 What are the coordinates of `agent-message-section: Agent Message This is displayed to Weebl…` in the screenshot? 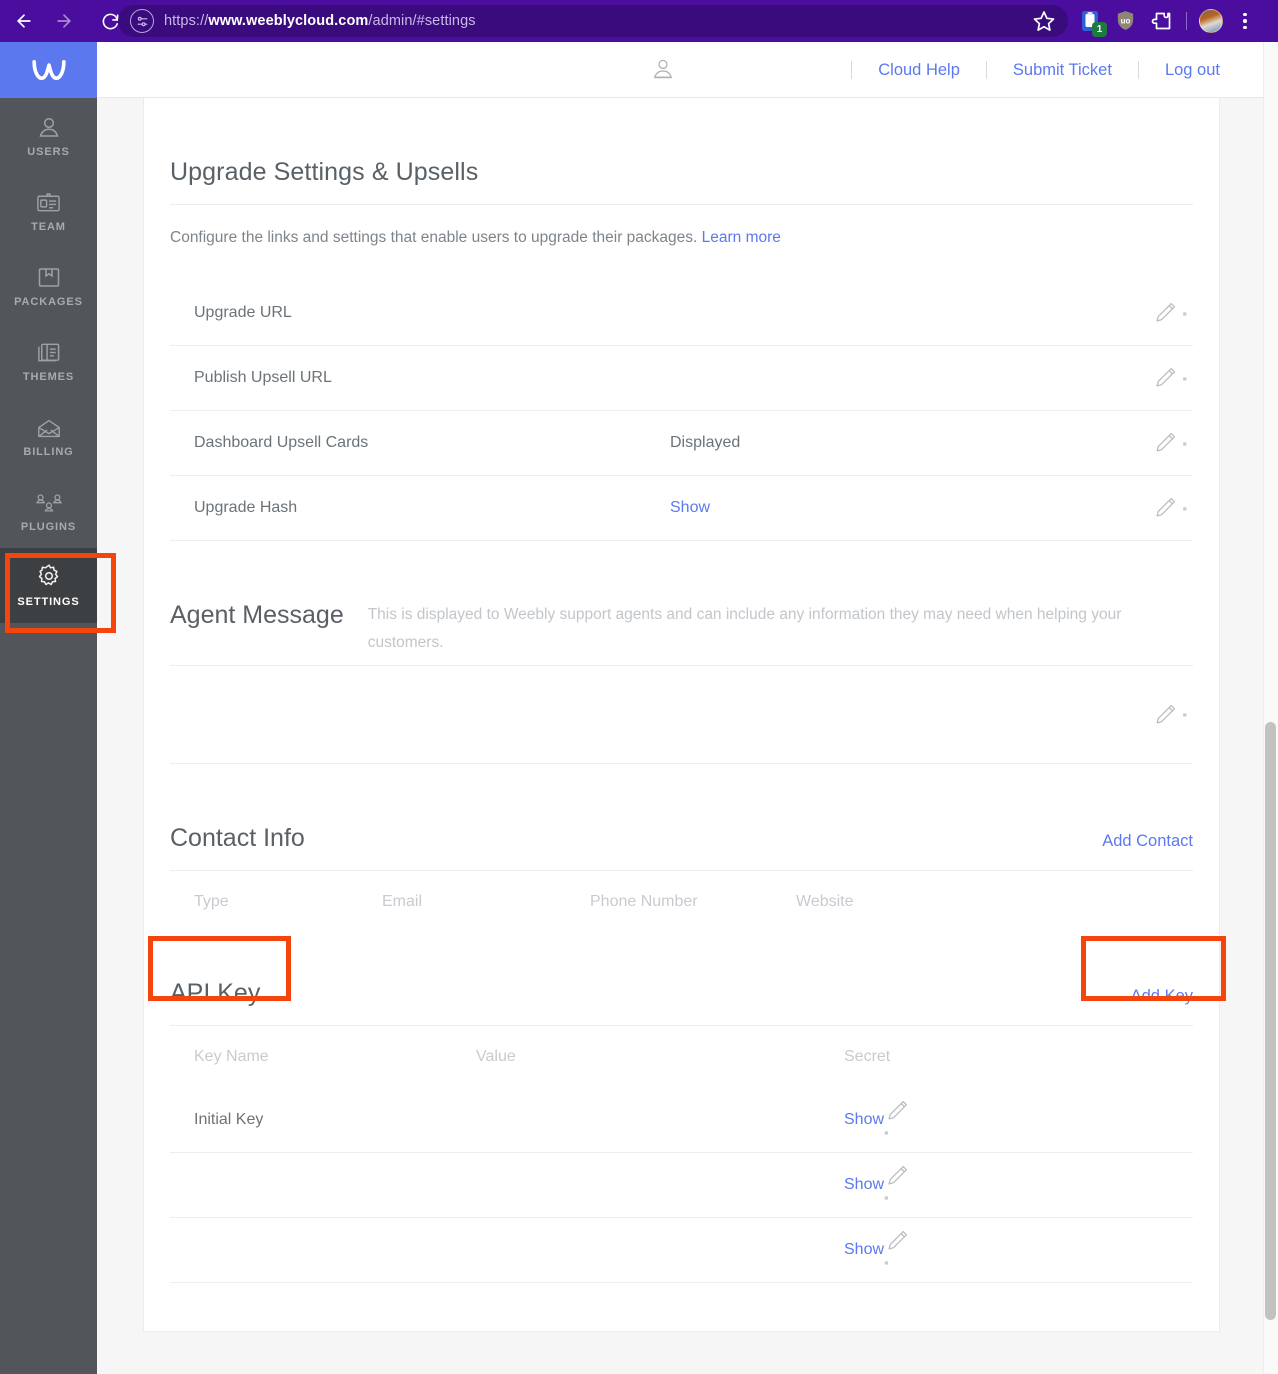 It's located at (681, 652).